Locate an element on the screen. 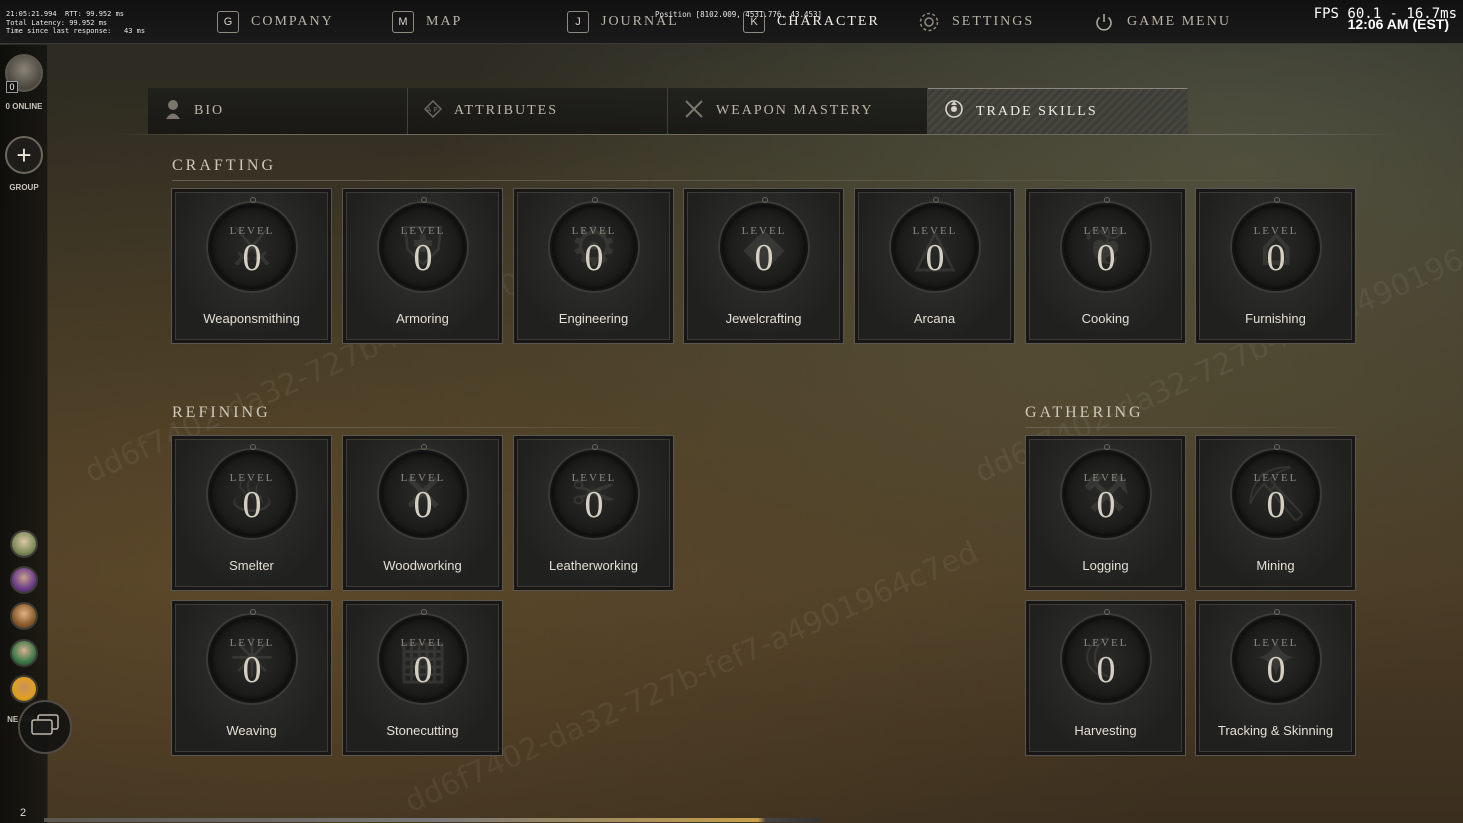 The height and width of the screenshot is (823, 1463). skill-card-logging: ⚒ LEVEL 0 Logging is located at coordinates (1105, 513).